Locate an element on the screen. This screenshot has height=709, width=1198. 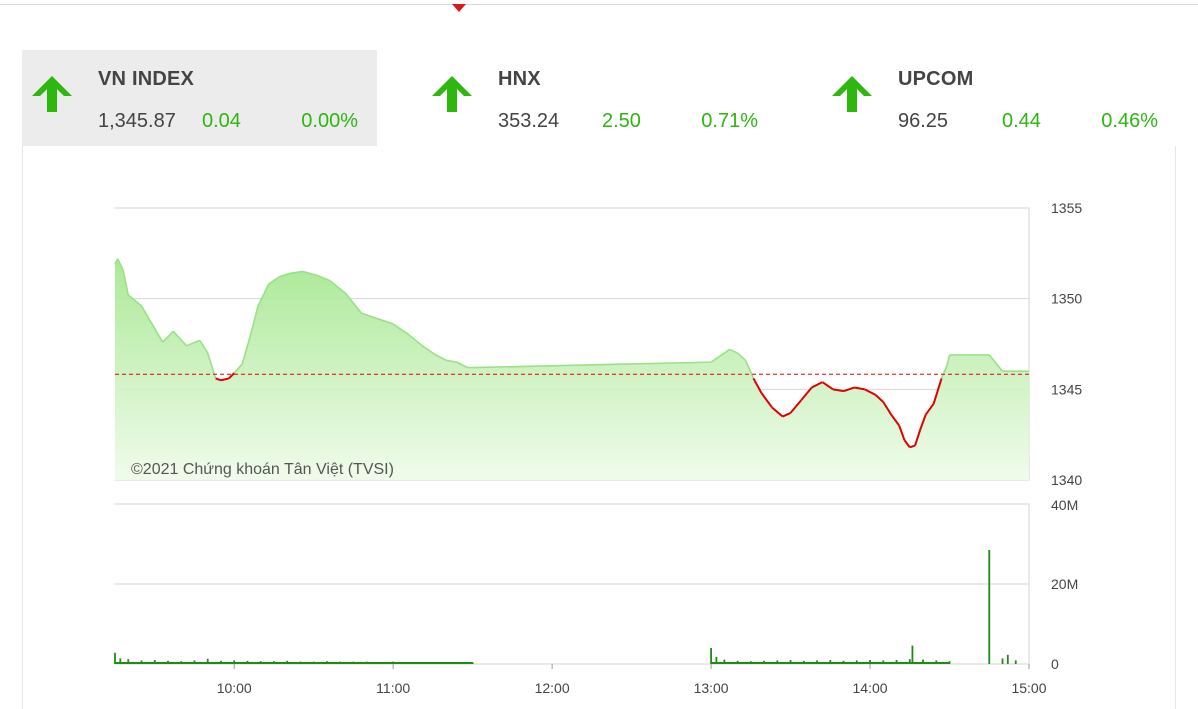
index-name: VN INDEX is located at coordinates (146, 79).